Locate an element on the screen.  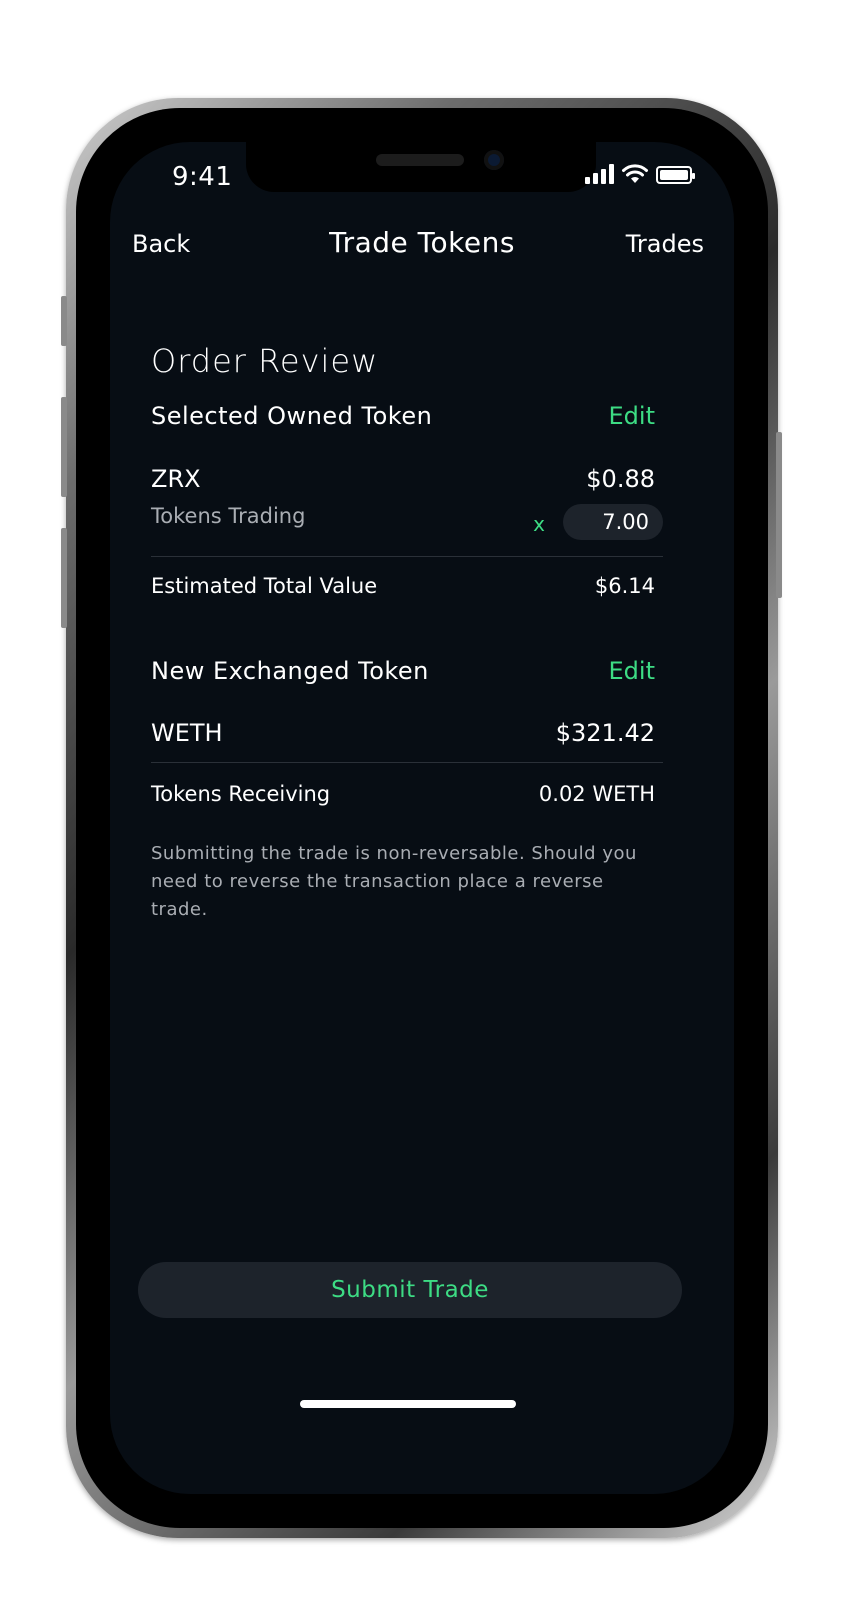
tokens-trading-label: Tokens Trading is located at coordinates (228, 516).